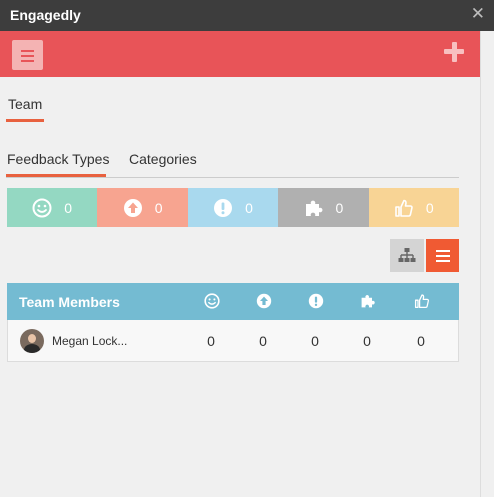 This screenshot has width=494, height=497. Describe the element at coordinates (421, 341) in the screenshot. I see `cell-thumbs-up: 0` at that location.